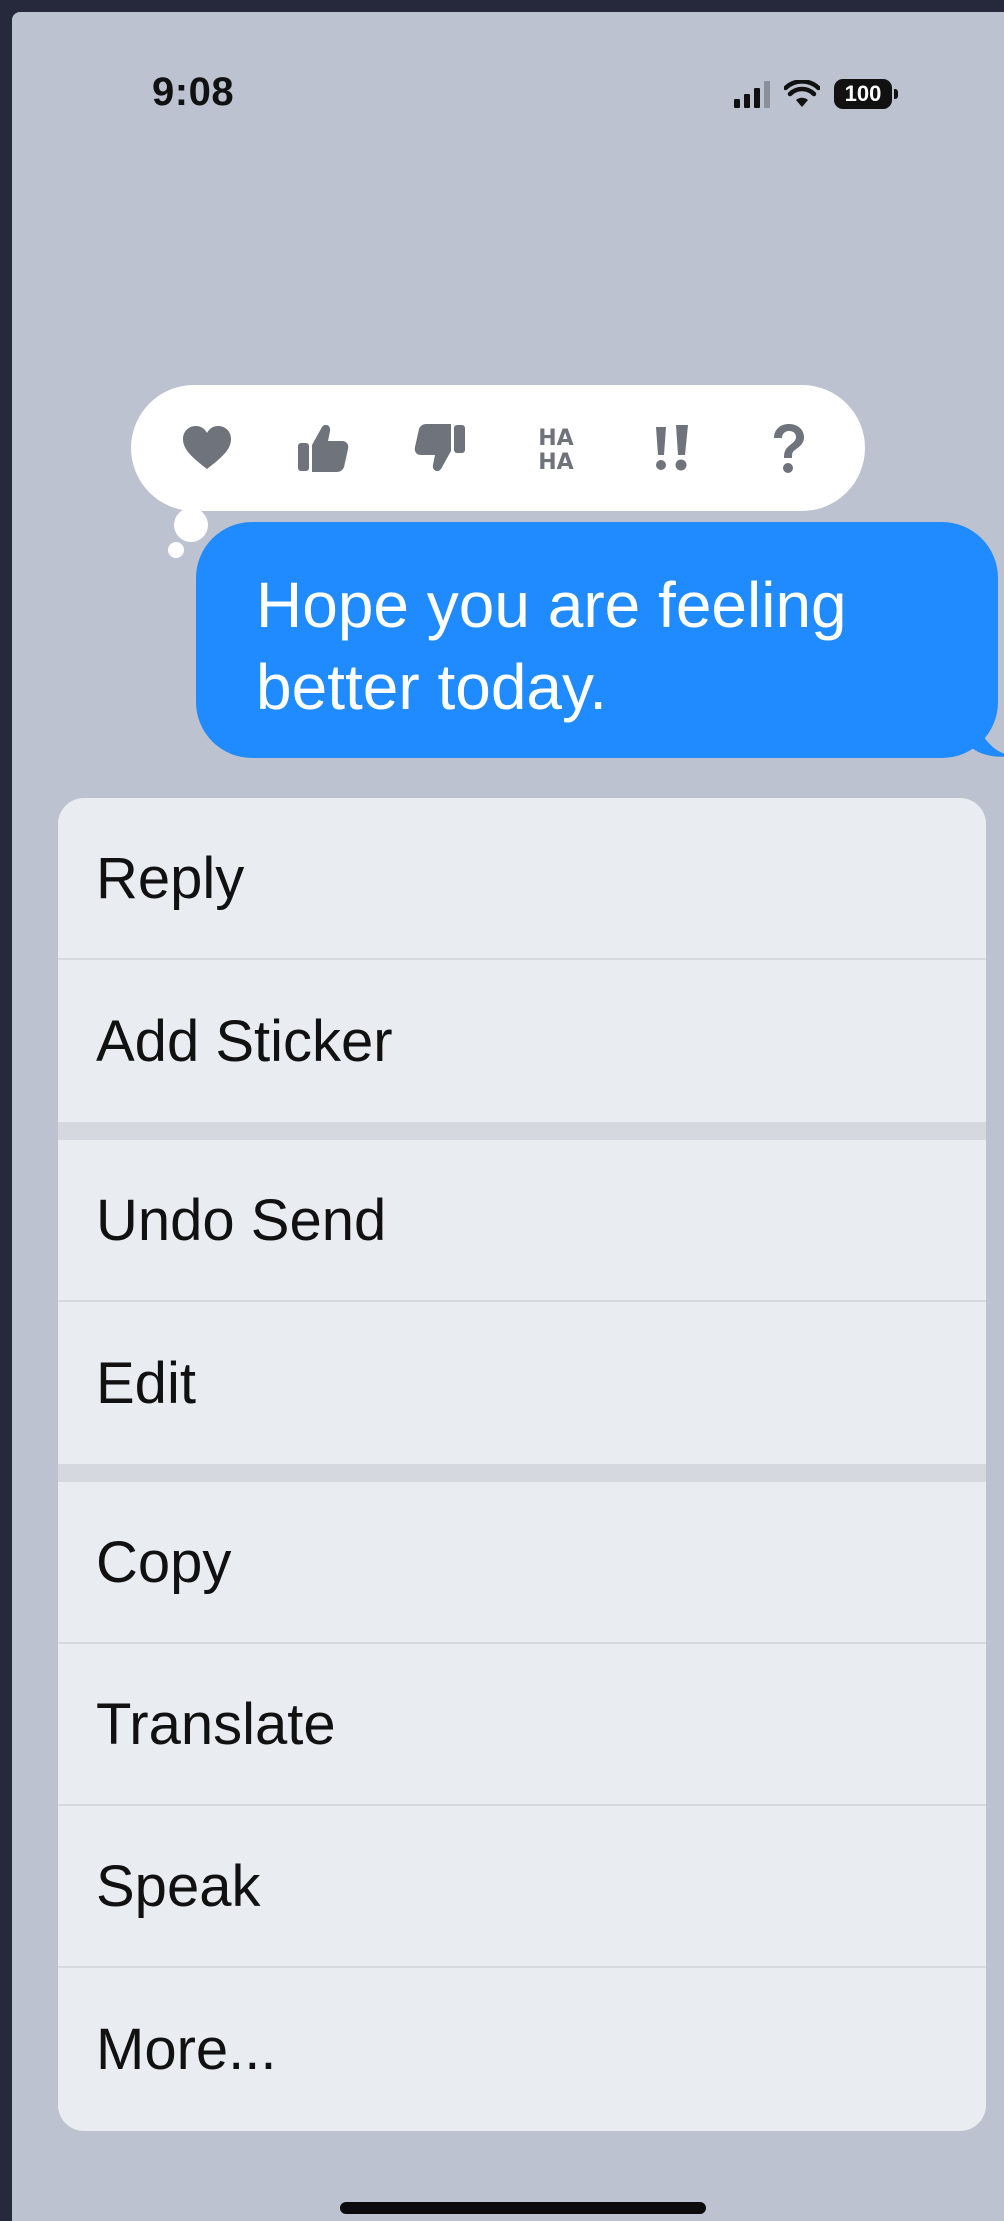 The image size is (1004, 2221). I want to click on tapback-bar: HA HA, so click(498, 448).